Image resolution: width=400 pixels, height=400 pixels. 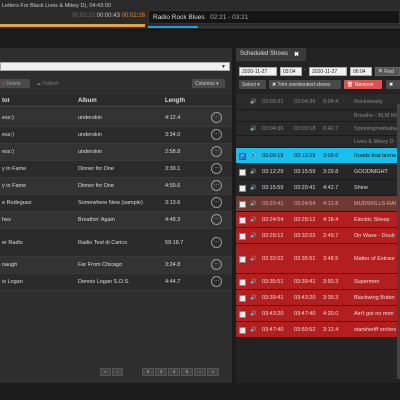 What do you see at coordinates (115, 66) in the screenshot?
I see `library-filter-select: ▼` at bounding box center [115, 66].